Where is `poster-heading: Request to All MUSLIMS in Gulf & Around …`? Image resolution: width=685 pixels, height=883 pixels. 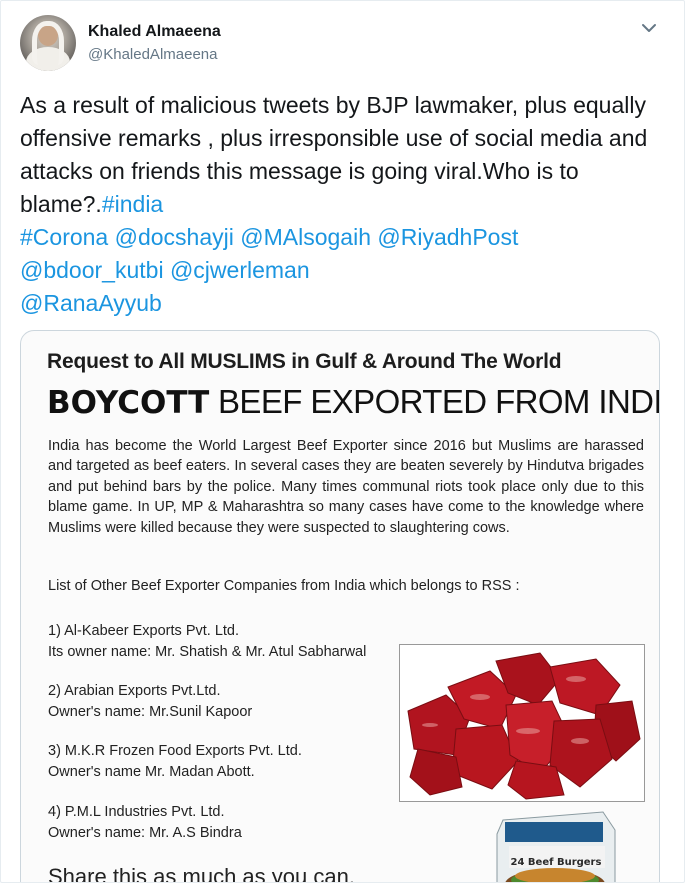 poster-heading: Request to All MUSLIMS in Gulf & Around … is located at coordinates (304, 361).